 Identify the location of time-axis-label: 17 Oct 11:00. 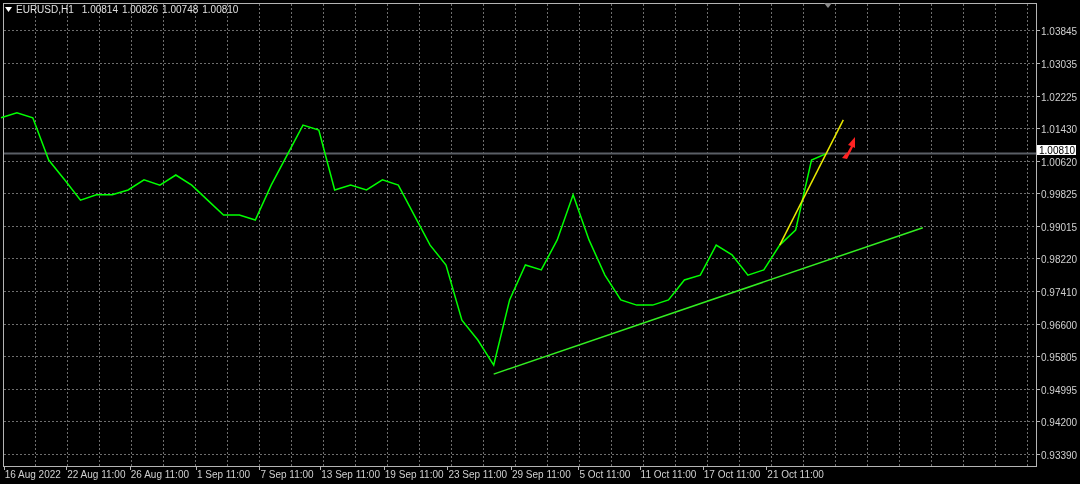
(732, 474).